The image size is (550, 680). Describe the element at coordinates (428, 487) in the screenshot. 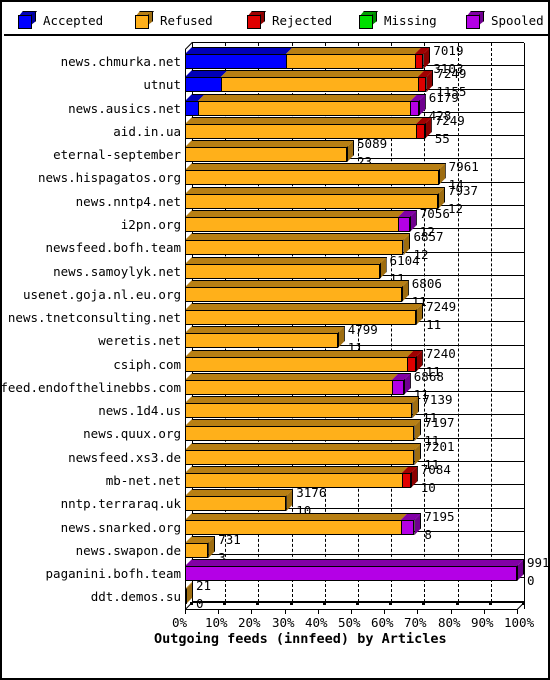

I see `bar-value-secondary: 10` at that location.